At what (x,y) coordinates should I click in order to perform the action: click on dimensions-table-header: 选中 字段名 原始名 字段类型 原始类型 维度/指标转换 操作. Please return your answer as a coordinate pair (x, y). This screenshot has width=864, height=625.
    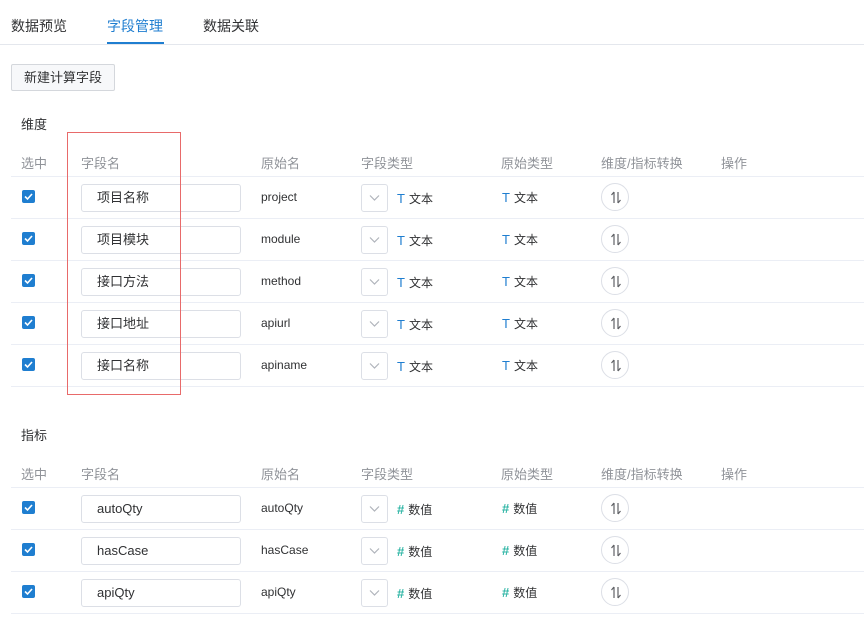
    Looking at the image, I should click on (437, 159).